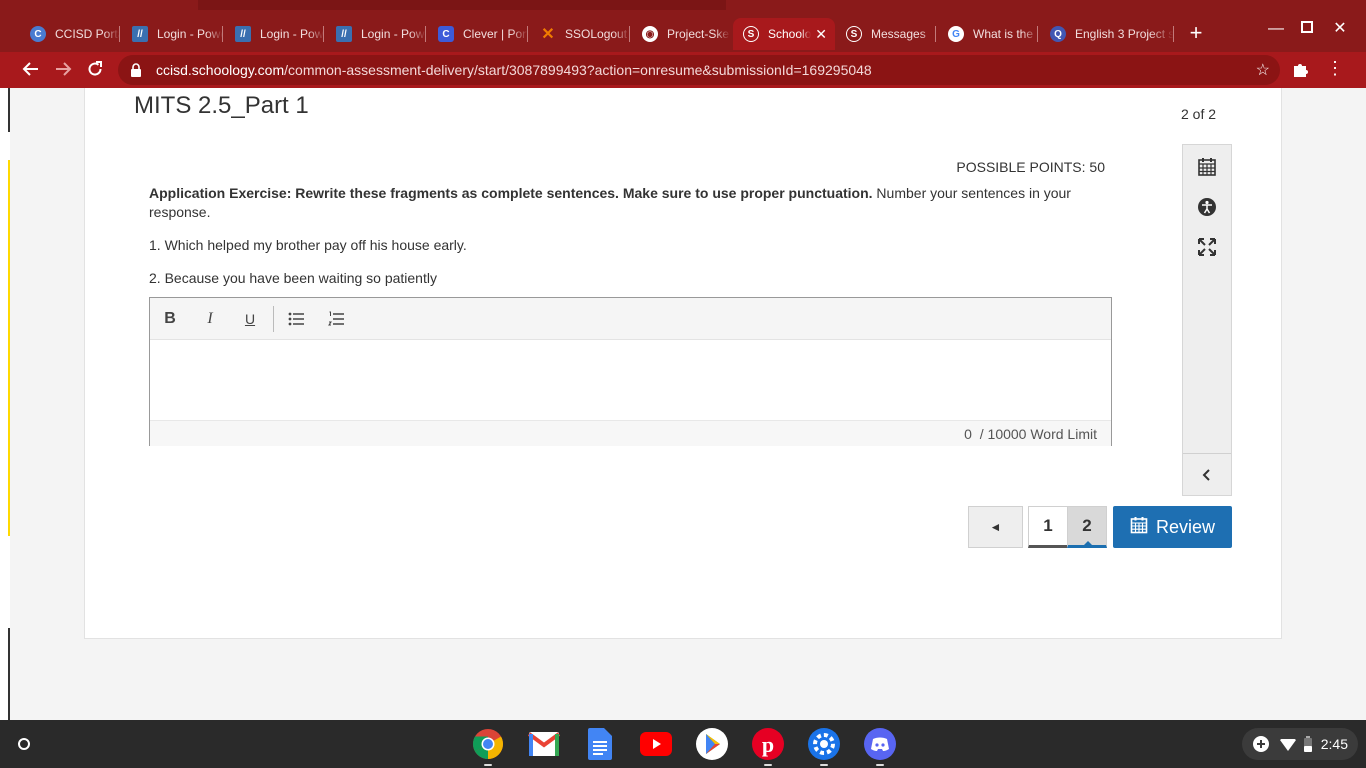  Describe the element at coordinates (1261, 745) in the screenshot. I see `add-circle-icon` at that location.